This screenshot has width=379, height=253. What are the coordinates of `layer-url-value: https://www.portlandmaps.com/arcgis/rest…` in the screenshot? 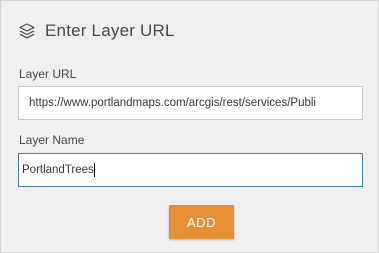 It's located at (172, 103).